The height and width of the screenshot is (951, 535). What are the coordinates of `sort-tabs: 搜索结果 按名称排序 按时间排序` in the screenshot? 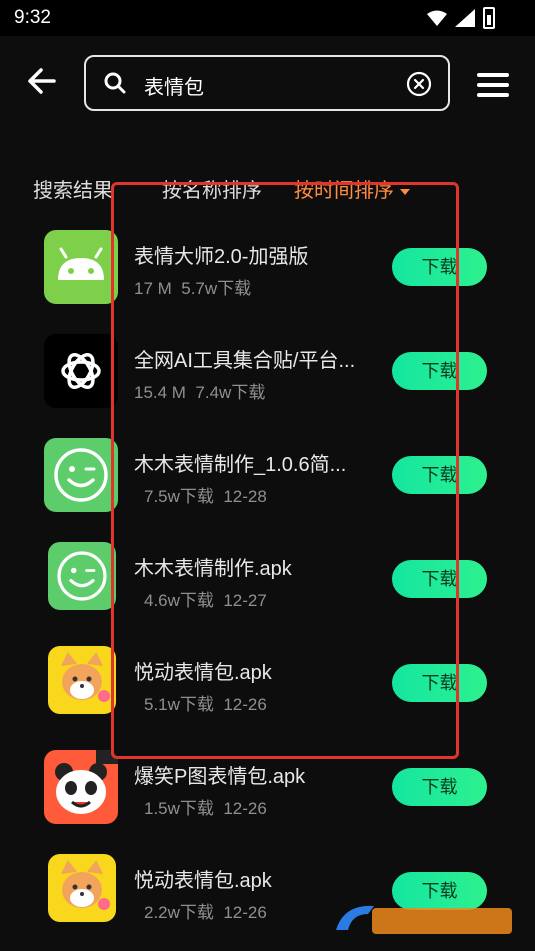 It's located at (267, 188).